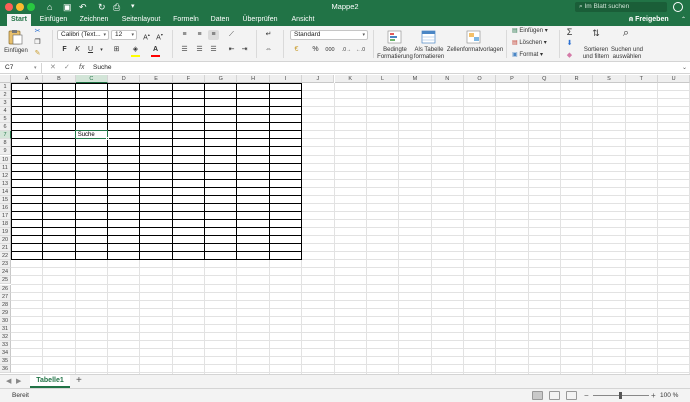  Describe the element at coordinates (108, 139) in the screenshot. I see `fill-handle` at that location.